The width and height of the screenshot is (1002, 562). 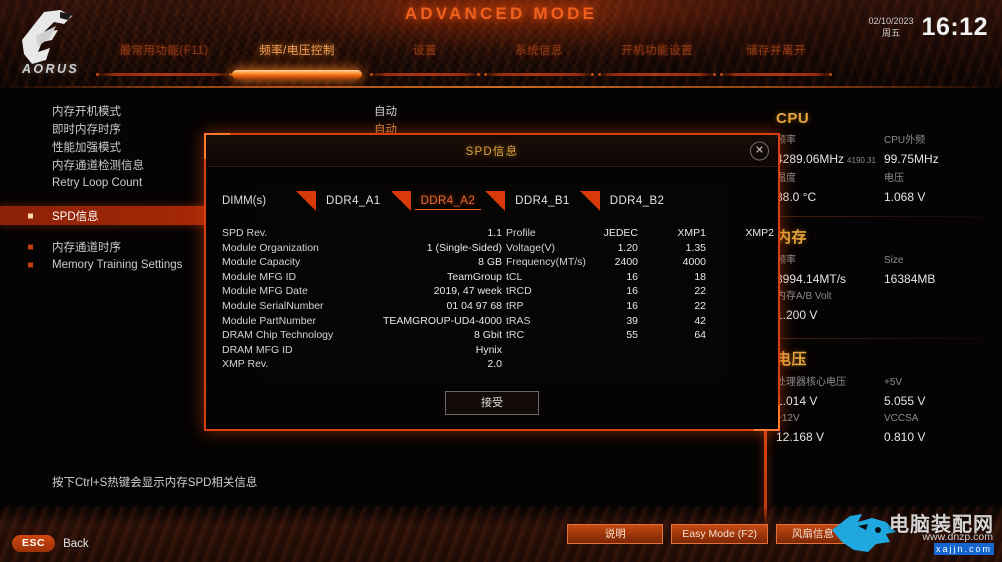 I want to click on spd-value: 1.1, so click(x=494, y=233).